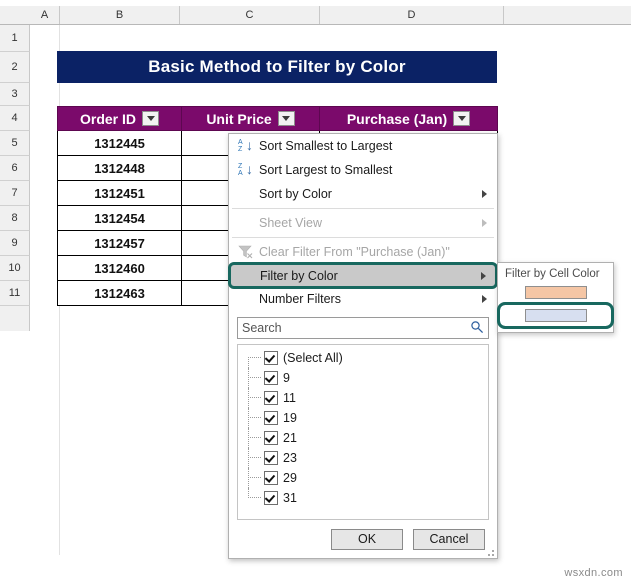  I want to click on cell-order-id: 1312460, so click(119, 268).